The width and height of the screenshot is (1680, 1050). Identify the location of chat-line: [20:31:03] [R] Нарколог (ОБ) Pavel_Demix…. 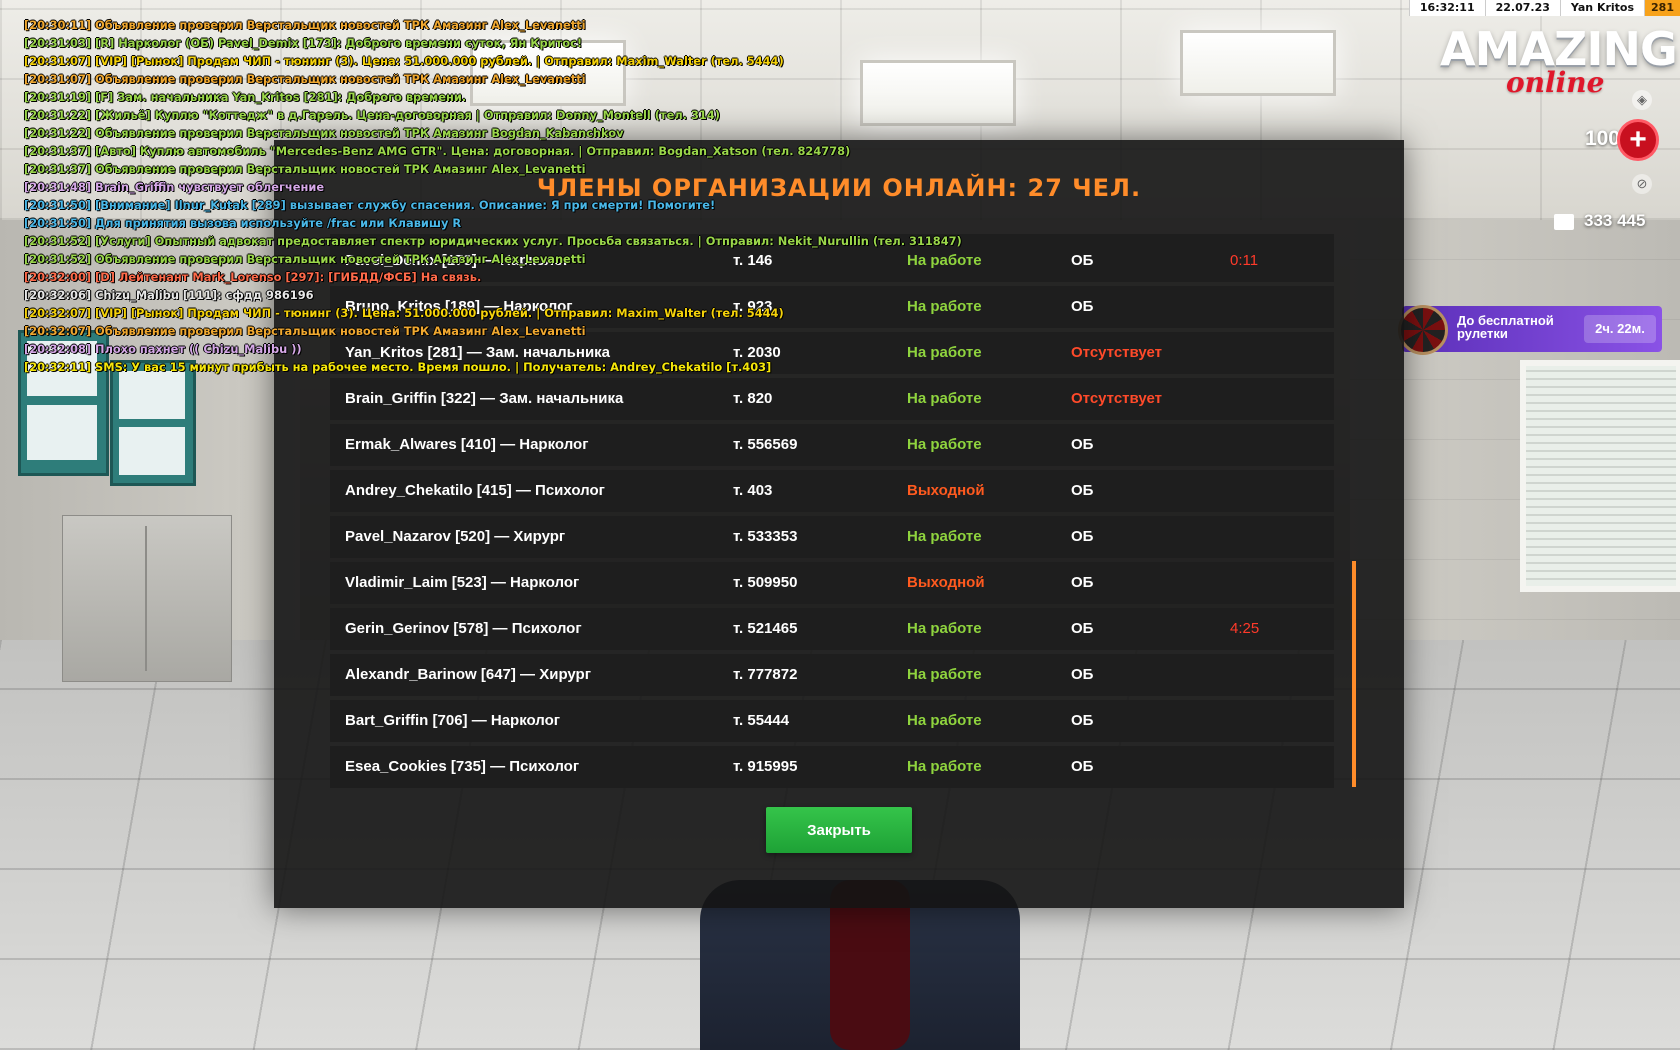
(303, 43).